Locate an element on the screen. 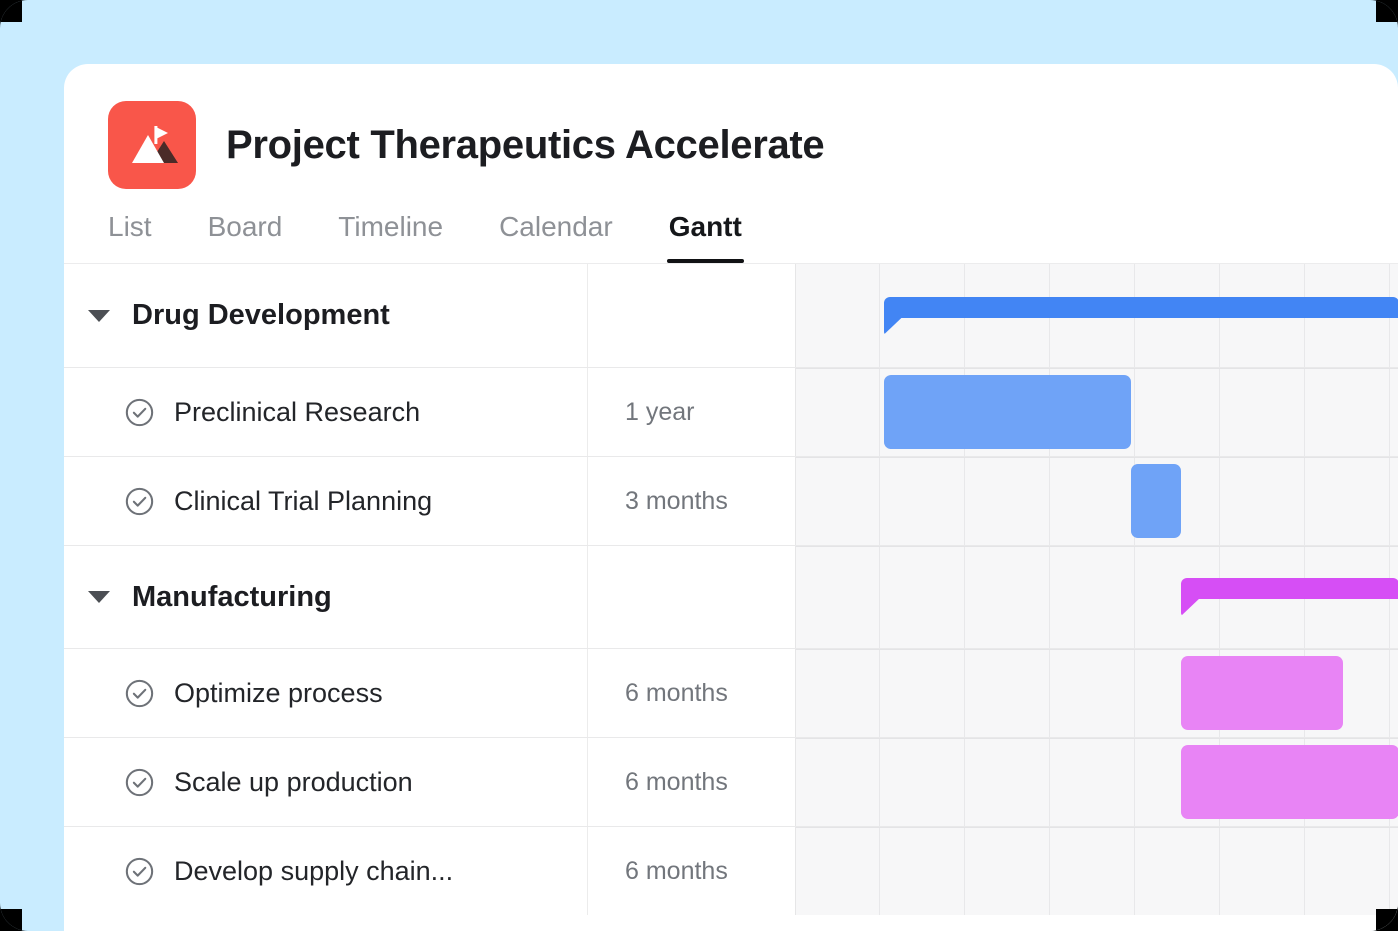 Image resolution: width=1398 pixels, height=931 pixels. row-name-cell: Clinical Trial Planning is located at coordinates (325, 501).